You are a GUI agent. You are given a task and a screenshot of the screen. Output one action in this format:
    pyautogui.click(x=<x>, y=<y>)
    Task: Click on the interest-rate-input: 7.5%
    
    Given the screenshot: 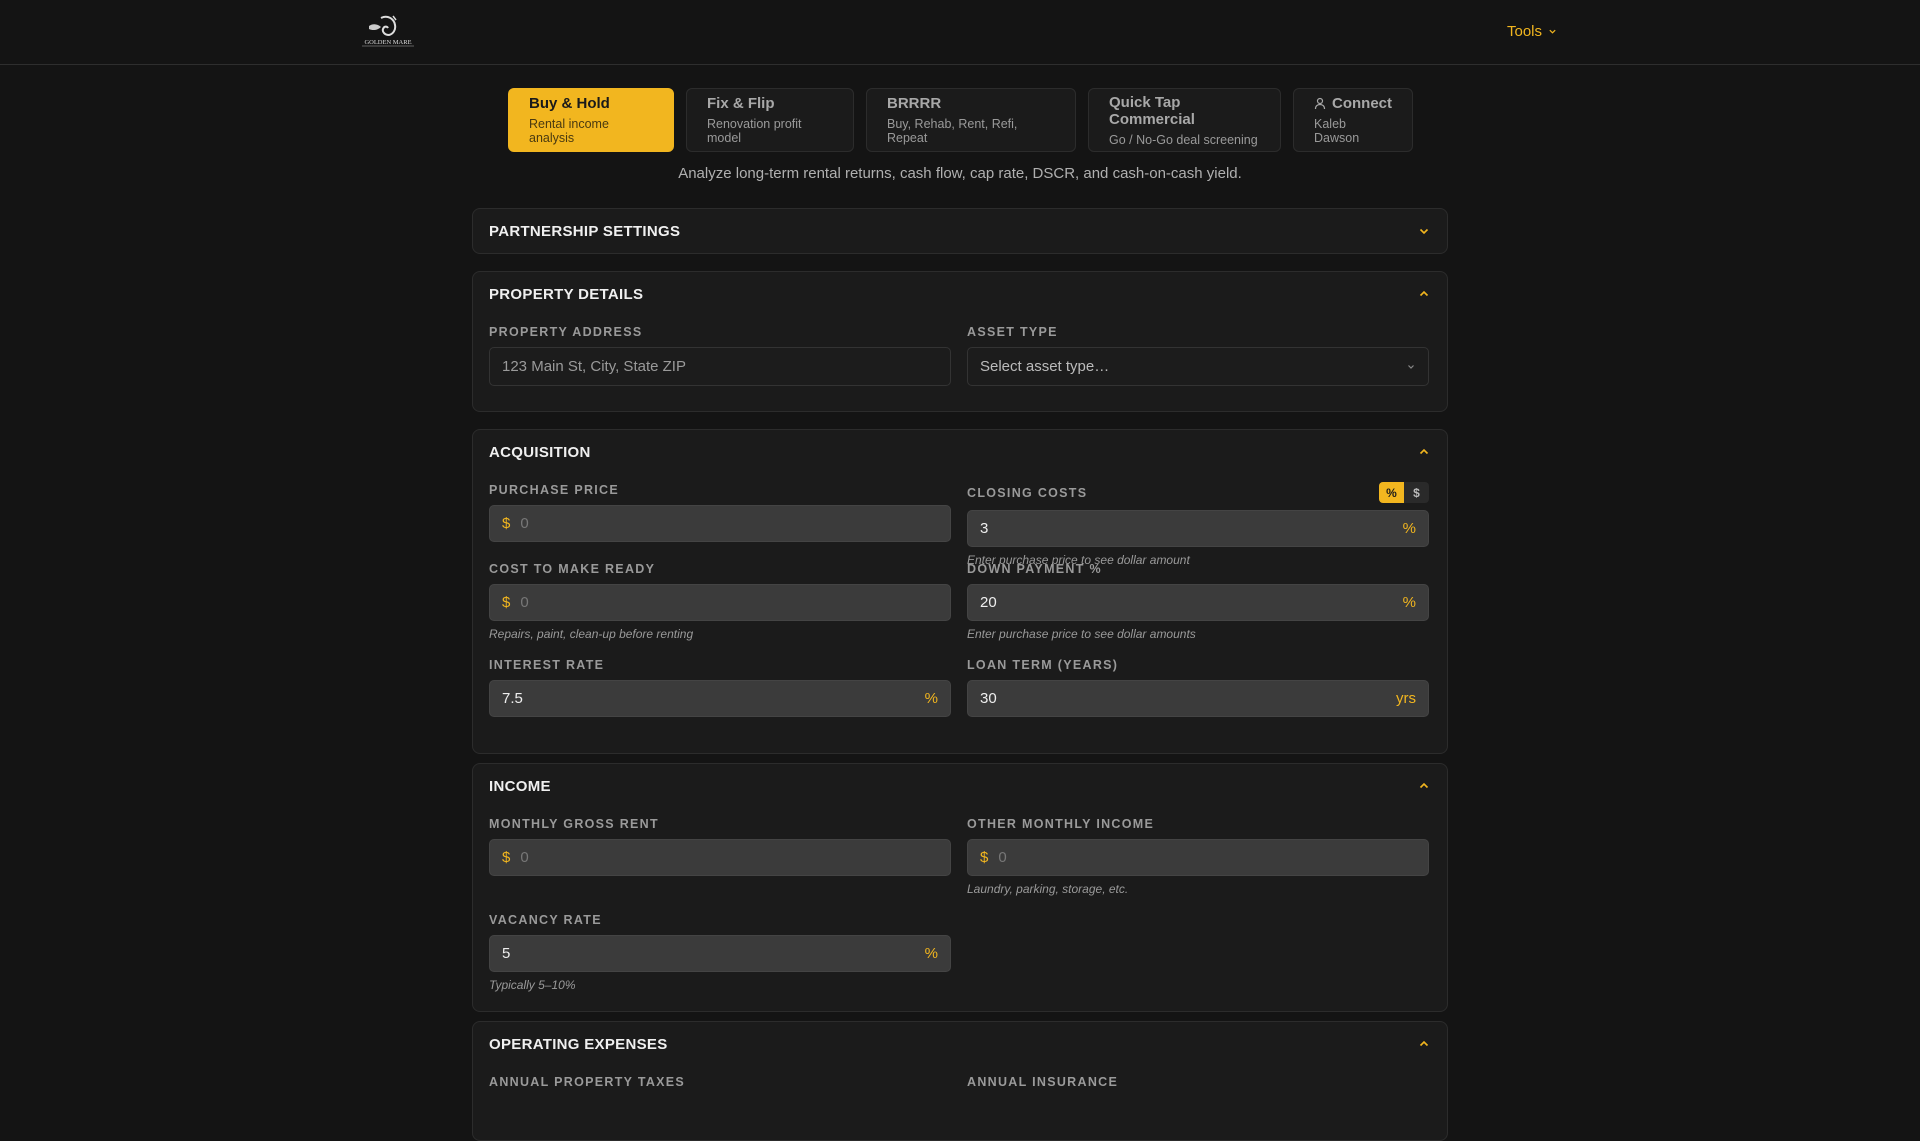 What is the action you would take?
    pyautogui.click(x=720, y=698)
    